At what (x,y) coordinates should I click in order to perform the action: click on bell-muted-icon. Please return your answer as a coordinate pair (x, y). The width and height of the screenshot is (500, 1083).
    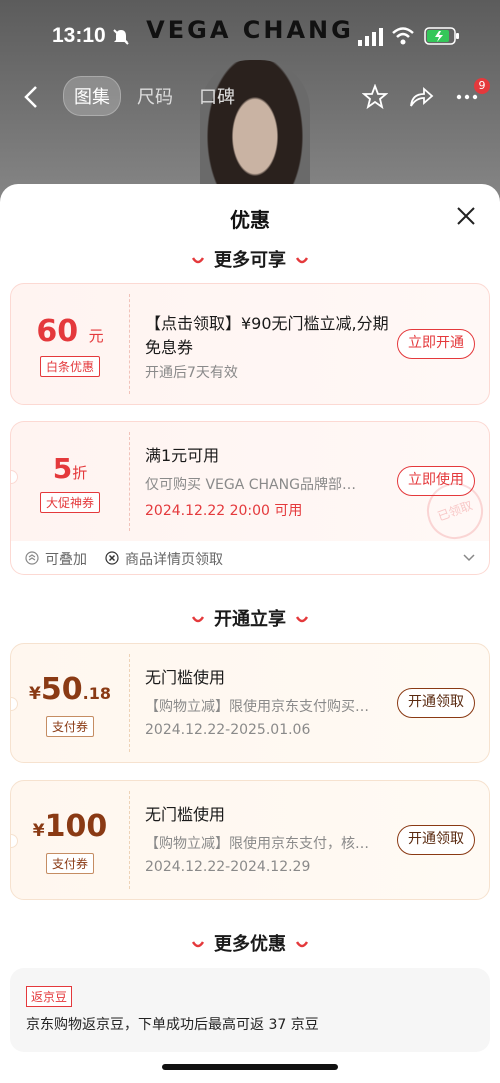
    Looking at the image, I should click on (121, 37).